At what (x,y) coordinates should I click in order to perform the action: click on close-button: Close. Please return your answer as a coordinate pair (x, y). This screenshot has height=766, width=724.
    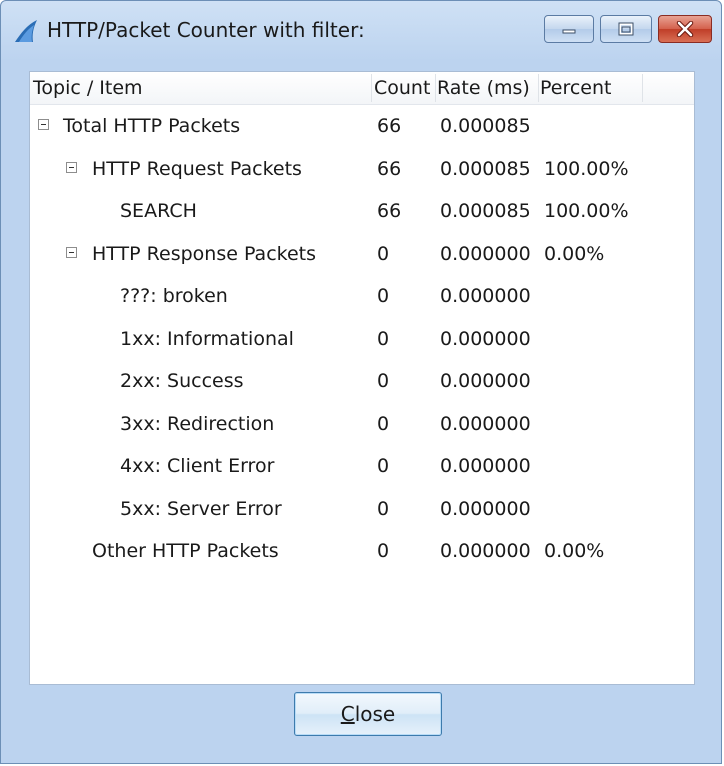
    Looking at the image, I should click on (368, 714).